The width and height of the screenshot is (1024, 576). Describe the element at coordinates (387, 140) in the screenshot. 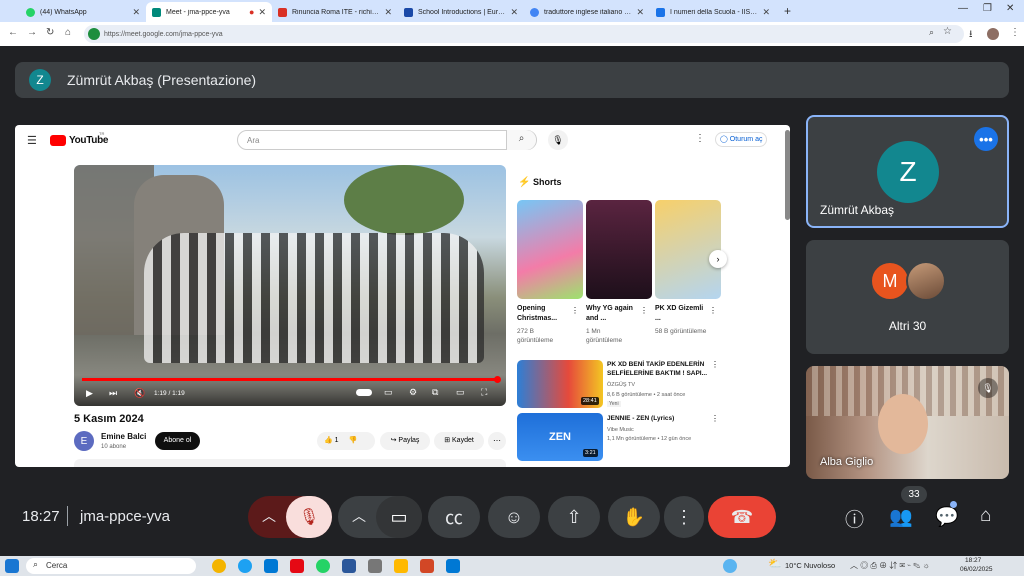

I see `youtube-search-input: Ara ⌕` at that location.